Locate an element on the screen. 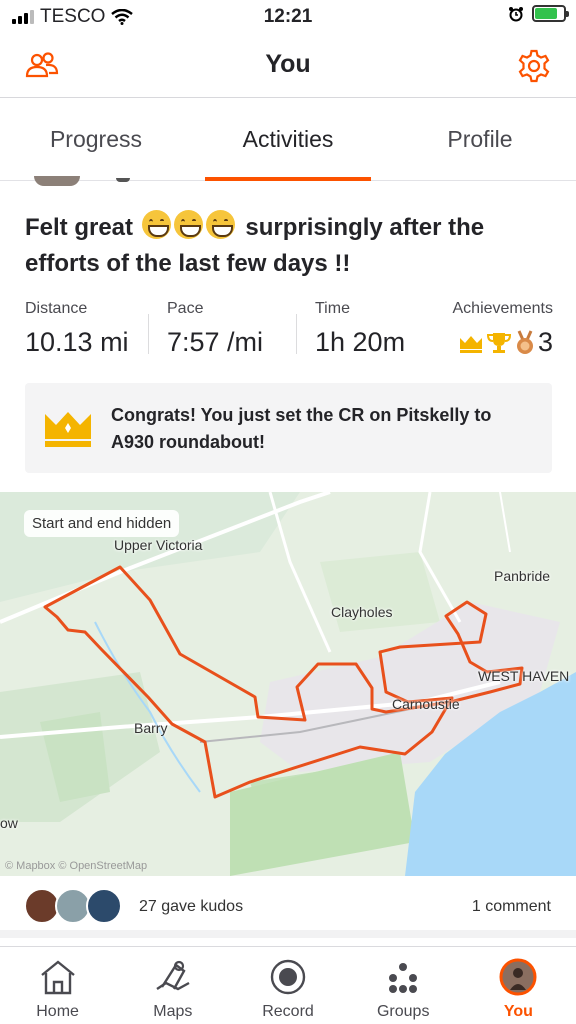 This screenshot has width=576, height=1024. maps-icon is located at coordinates (173, 975).